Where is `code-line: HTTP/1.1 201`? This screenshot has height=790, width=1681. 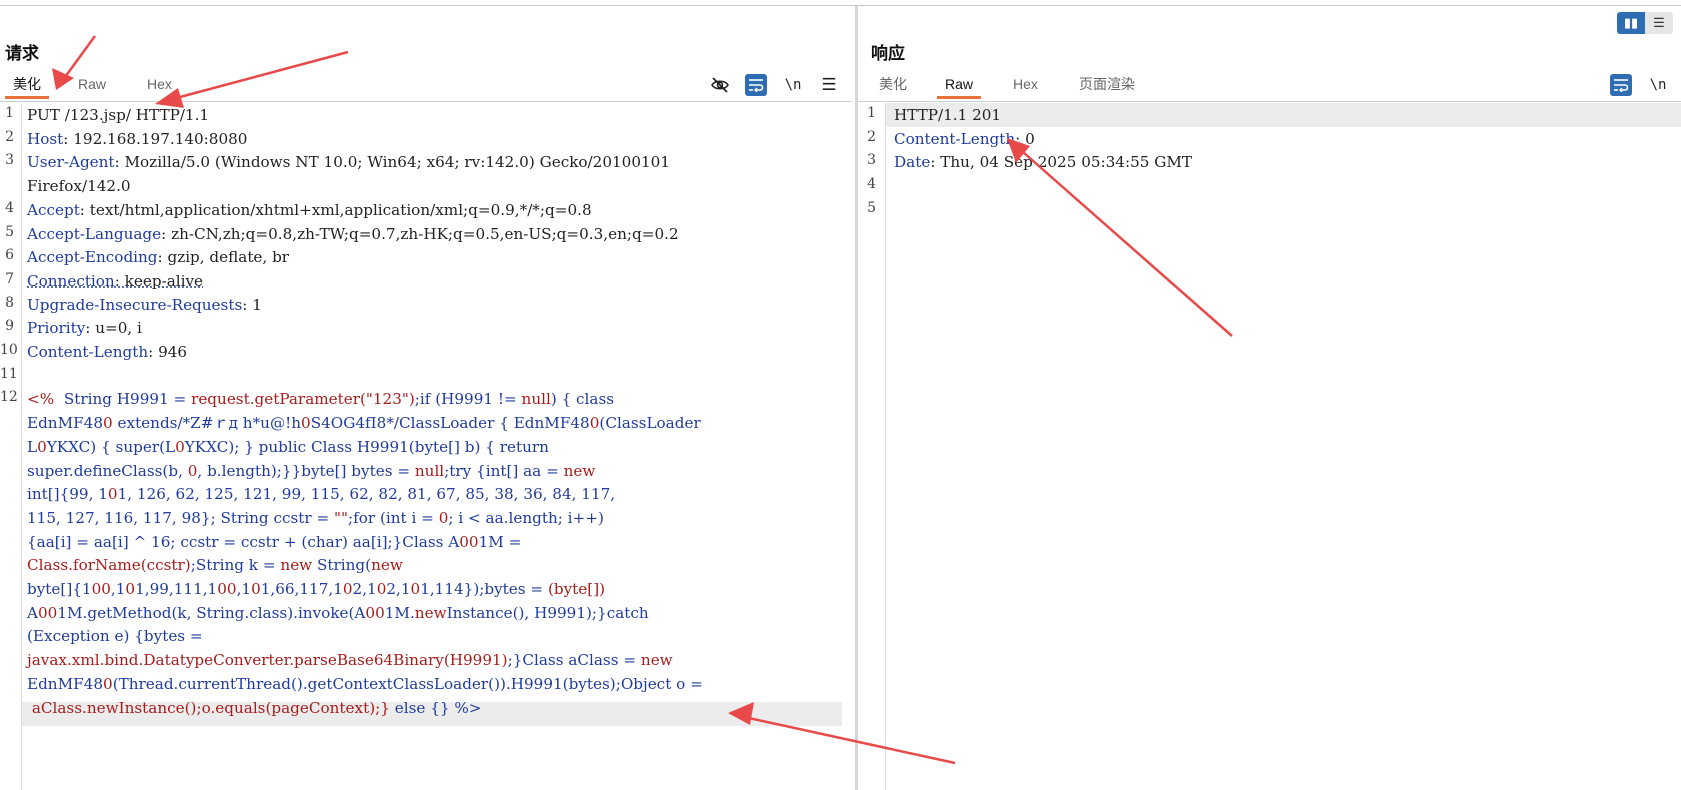
code-line: HTTP/1.1 201 is located at coordinates (947, 115).